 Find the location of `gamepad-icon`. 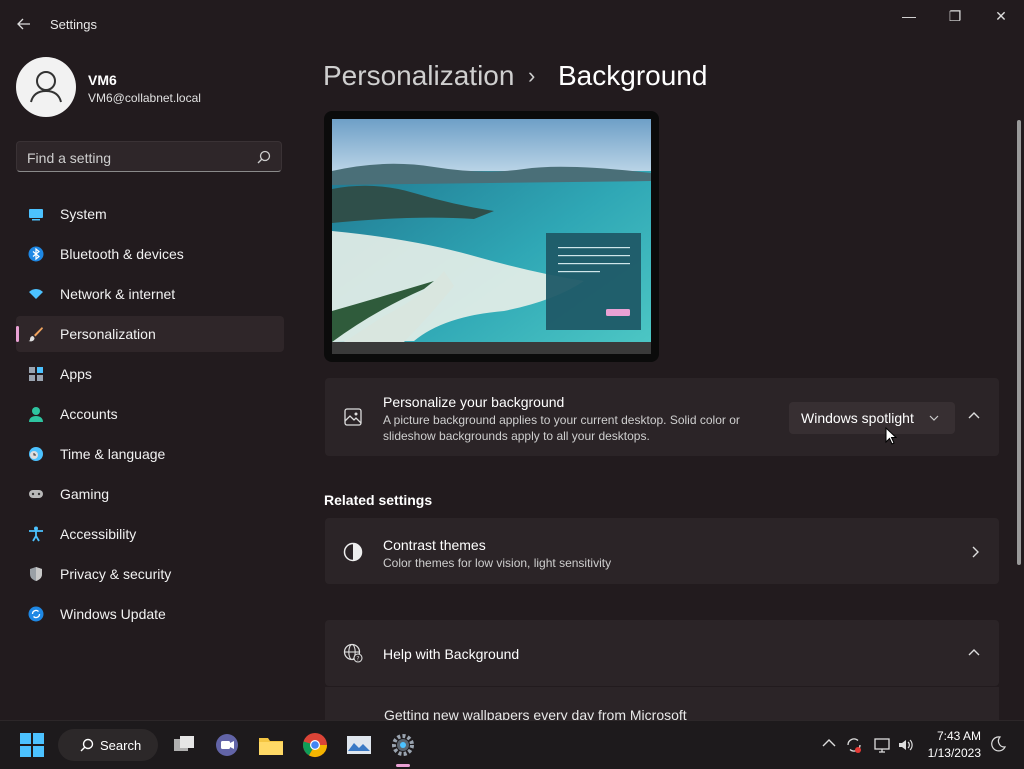

gamepad-icon is located at coordinates (36, 494).